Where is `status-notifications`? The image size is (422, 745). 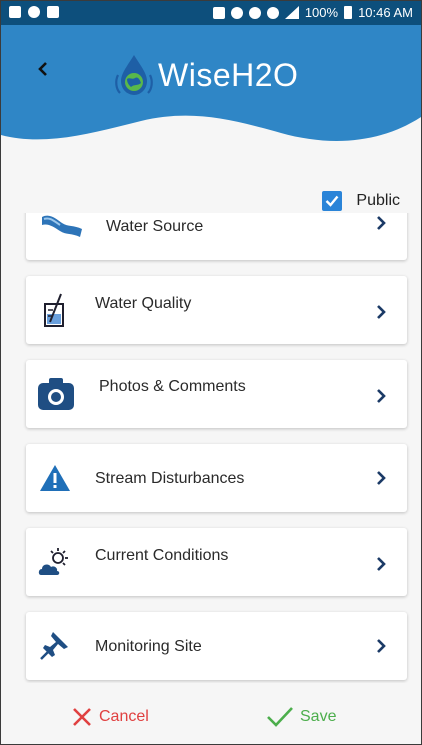
status-notifications is located at coordinates (34, 12).